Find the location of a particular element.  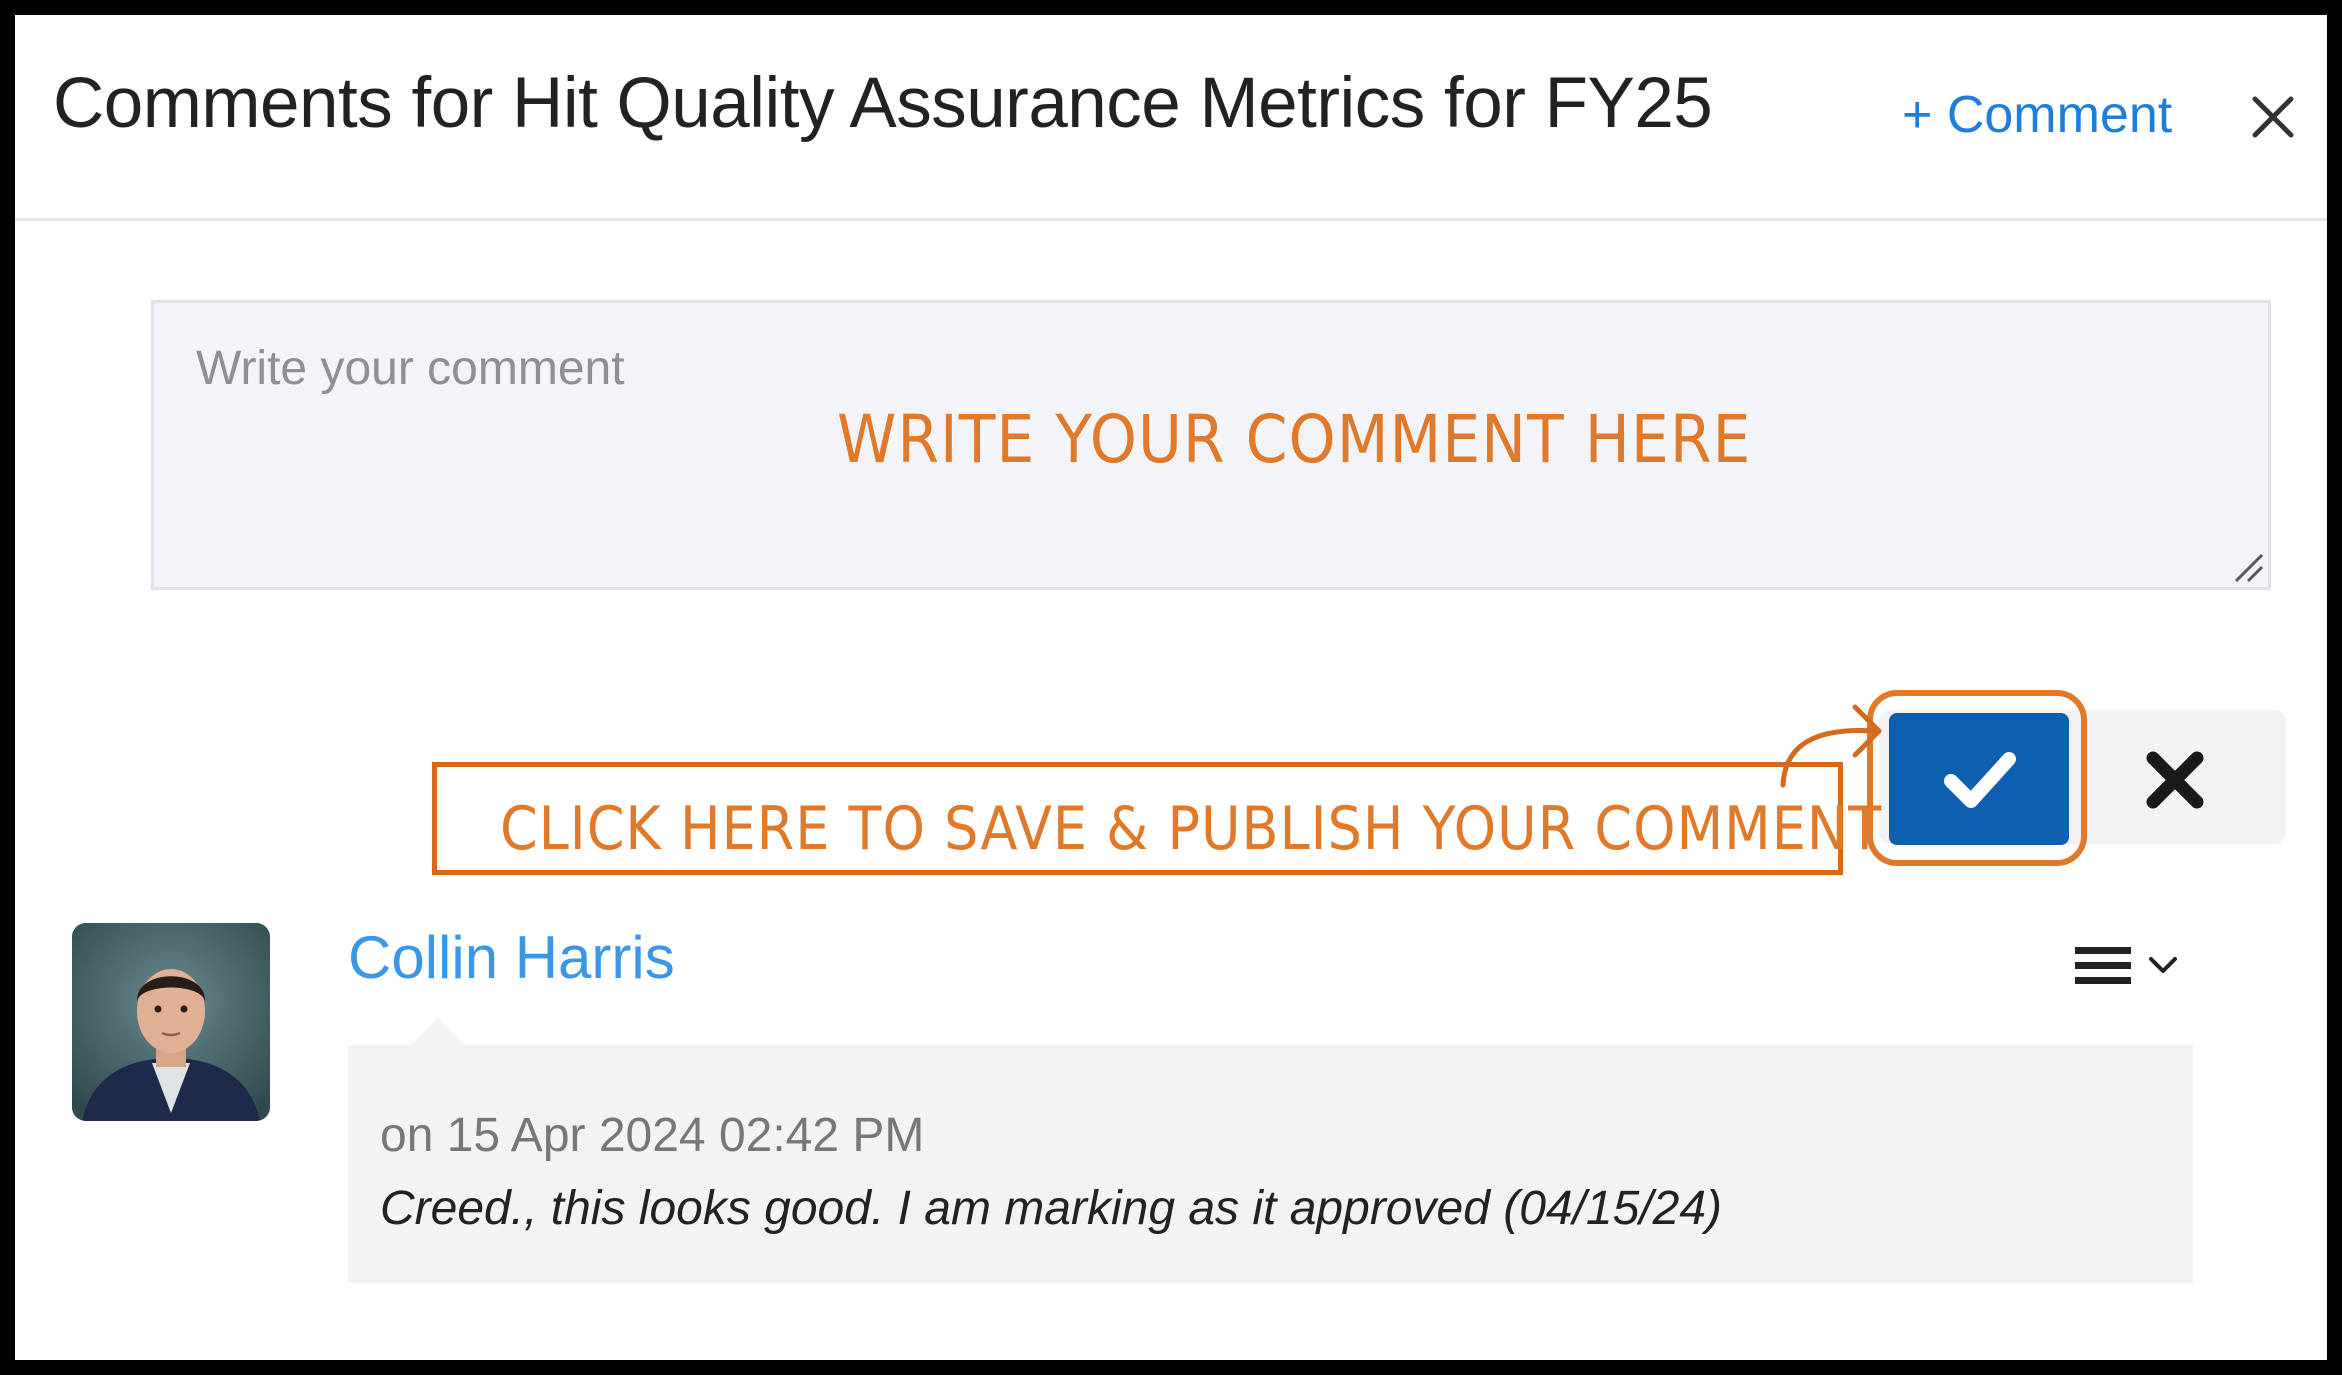

hamburger-menu-icon is located at coordinates (2126, 965).